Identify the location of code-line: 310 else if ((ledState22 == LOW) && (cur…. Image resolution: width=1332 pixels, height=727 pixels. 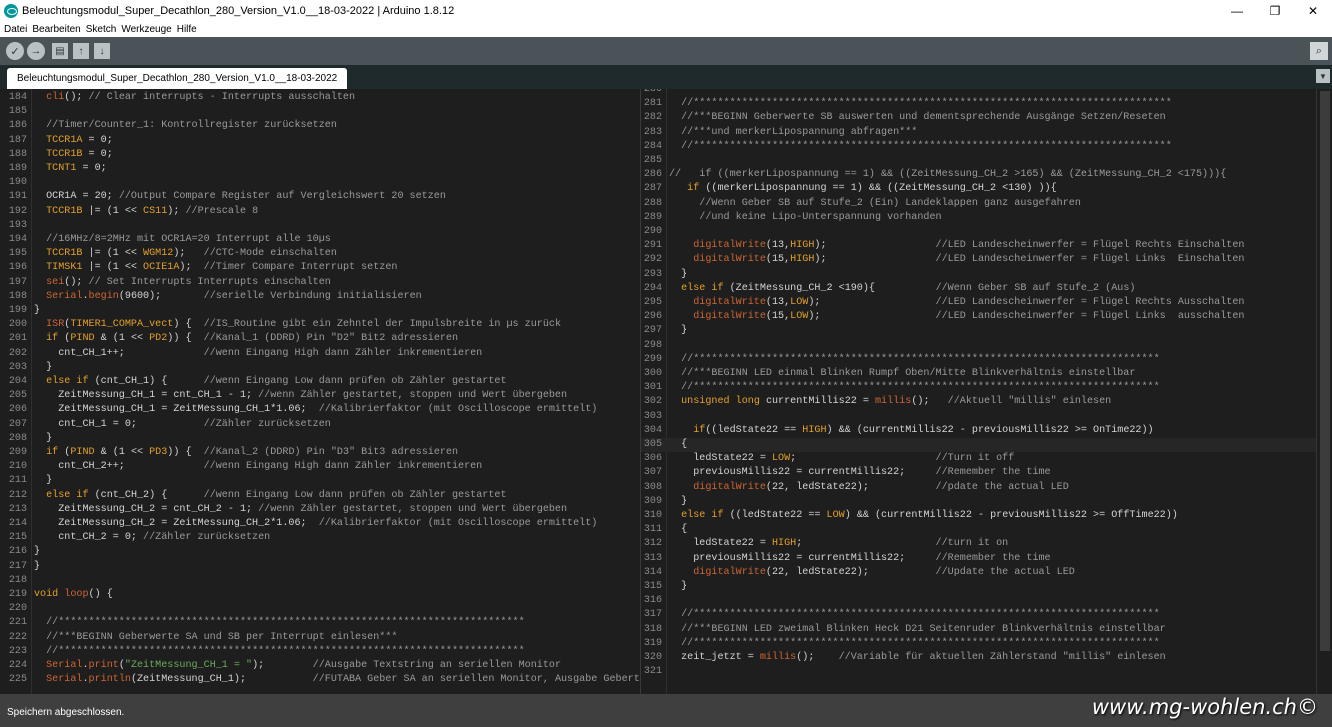
(978, 516).